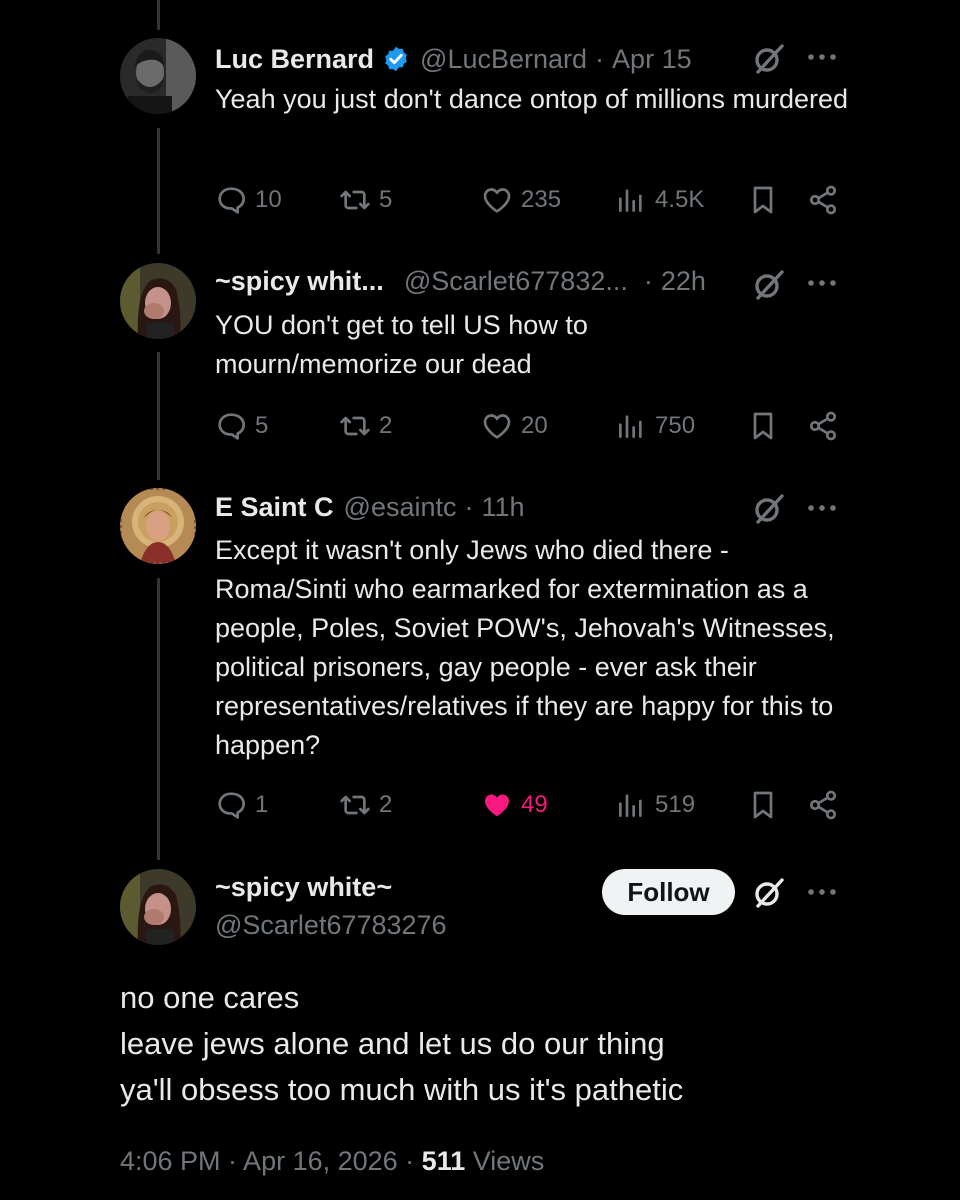 The image size is (960, 1200). What do you see at coordinates (210, 997) in the screenshot?
I see `tweet-text-line: no one cares` at bounding box center [210, 997].